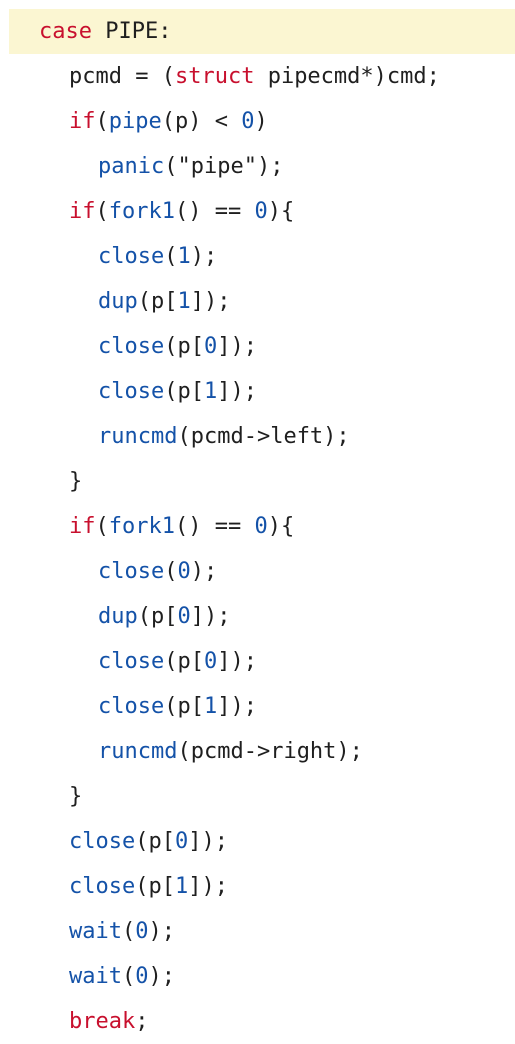 The height and width of the screenshot is (1044, 515). I want to click on code-line: runcmd(pcmd->right);, so click(257, 751).